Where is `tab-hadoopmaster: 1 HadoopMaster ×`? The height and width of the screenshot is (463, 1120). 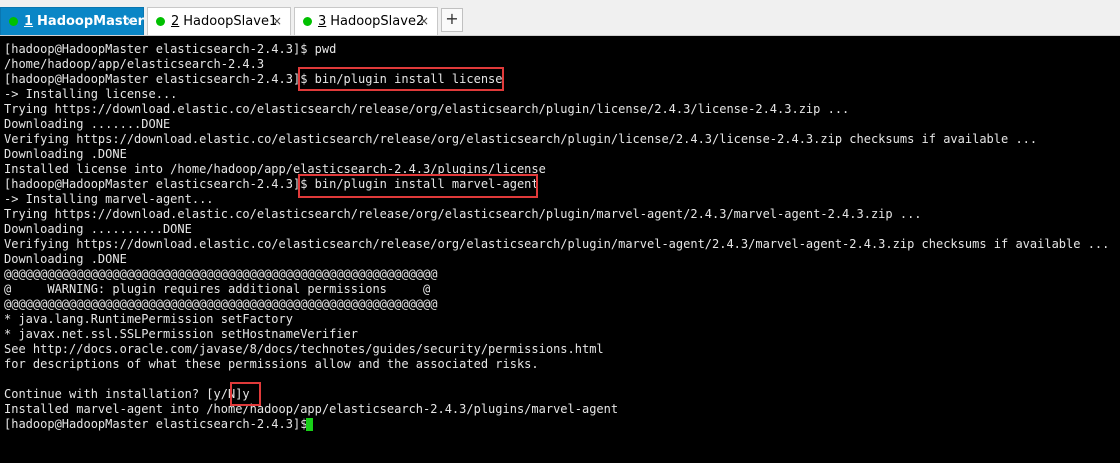 tab-hadoopmaster: 1 HadoopMaster × is located at coordinates (72, 21).